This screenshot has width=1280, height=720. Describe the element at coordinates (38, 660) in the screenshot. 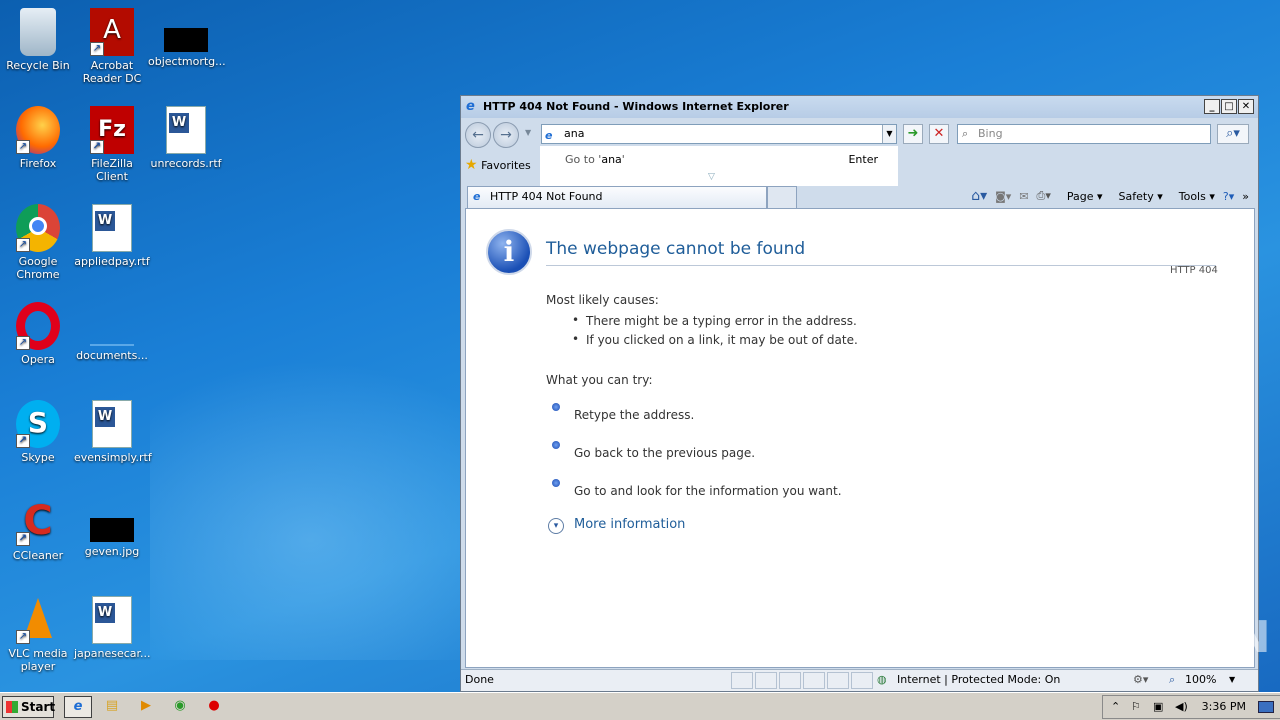

I see `desktop-icon-label: VLC media player` at that location.